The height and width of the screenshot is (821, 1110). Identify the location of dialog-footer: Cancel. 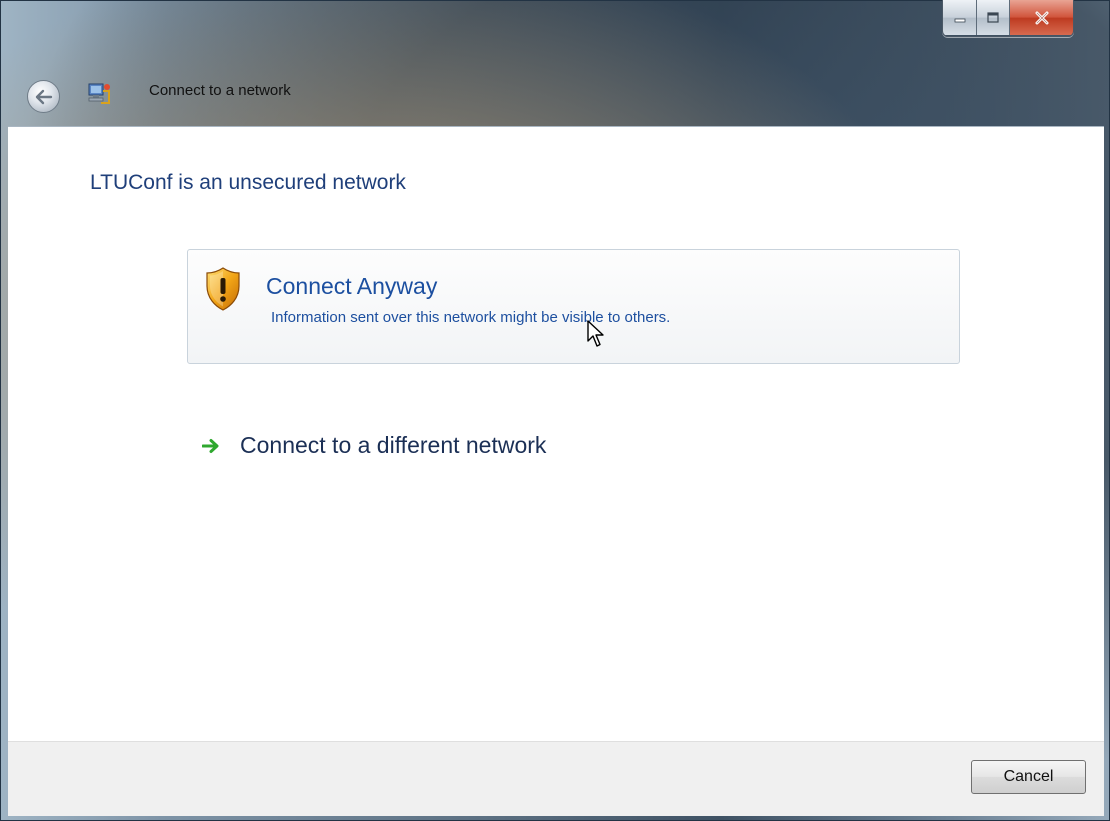
(556, 778).